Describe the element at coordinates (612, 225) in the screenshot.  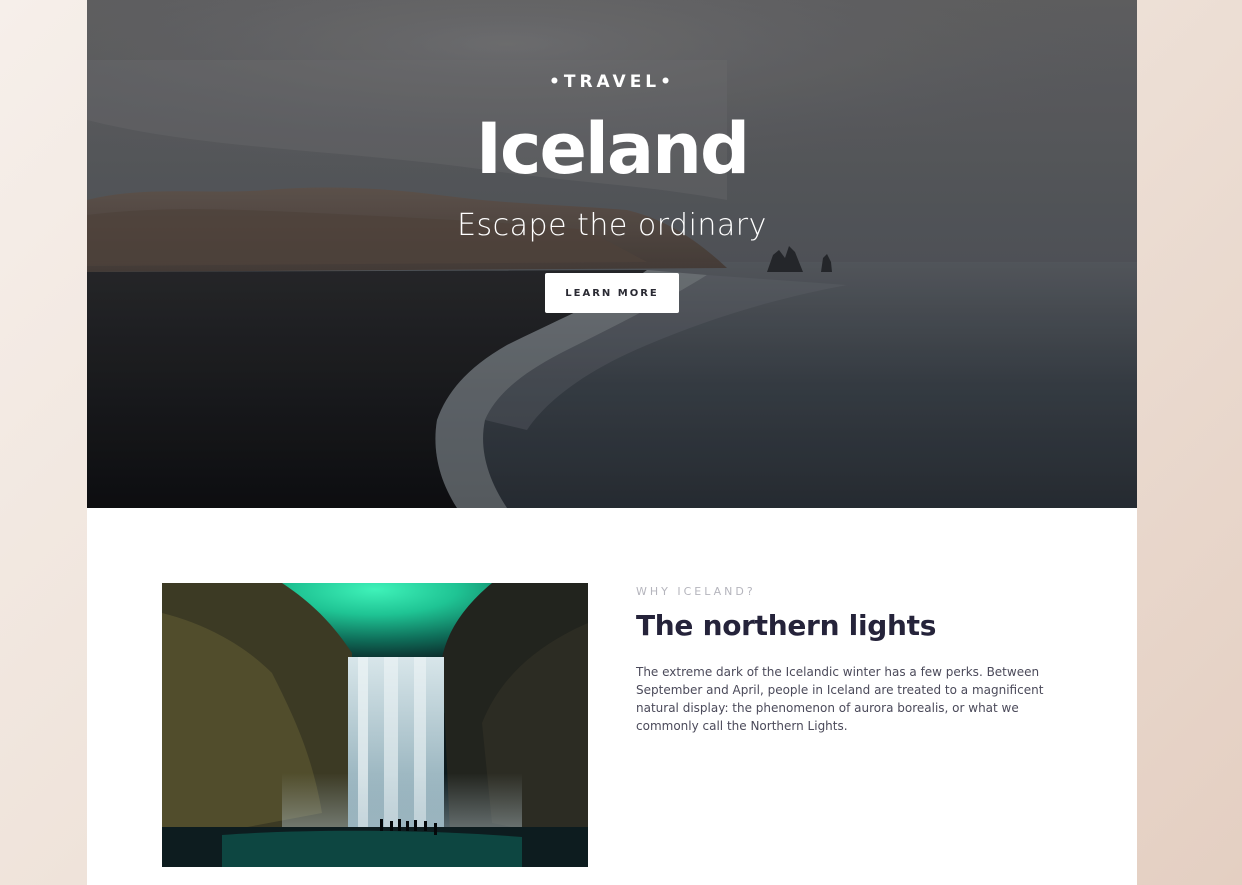
I see `hero-subtitle: Escape the ordinary` at that location.